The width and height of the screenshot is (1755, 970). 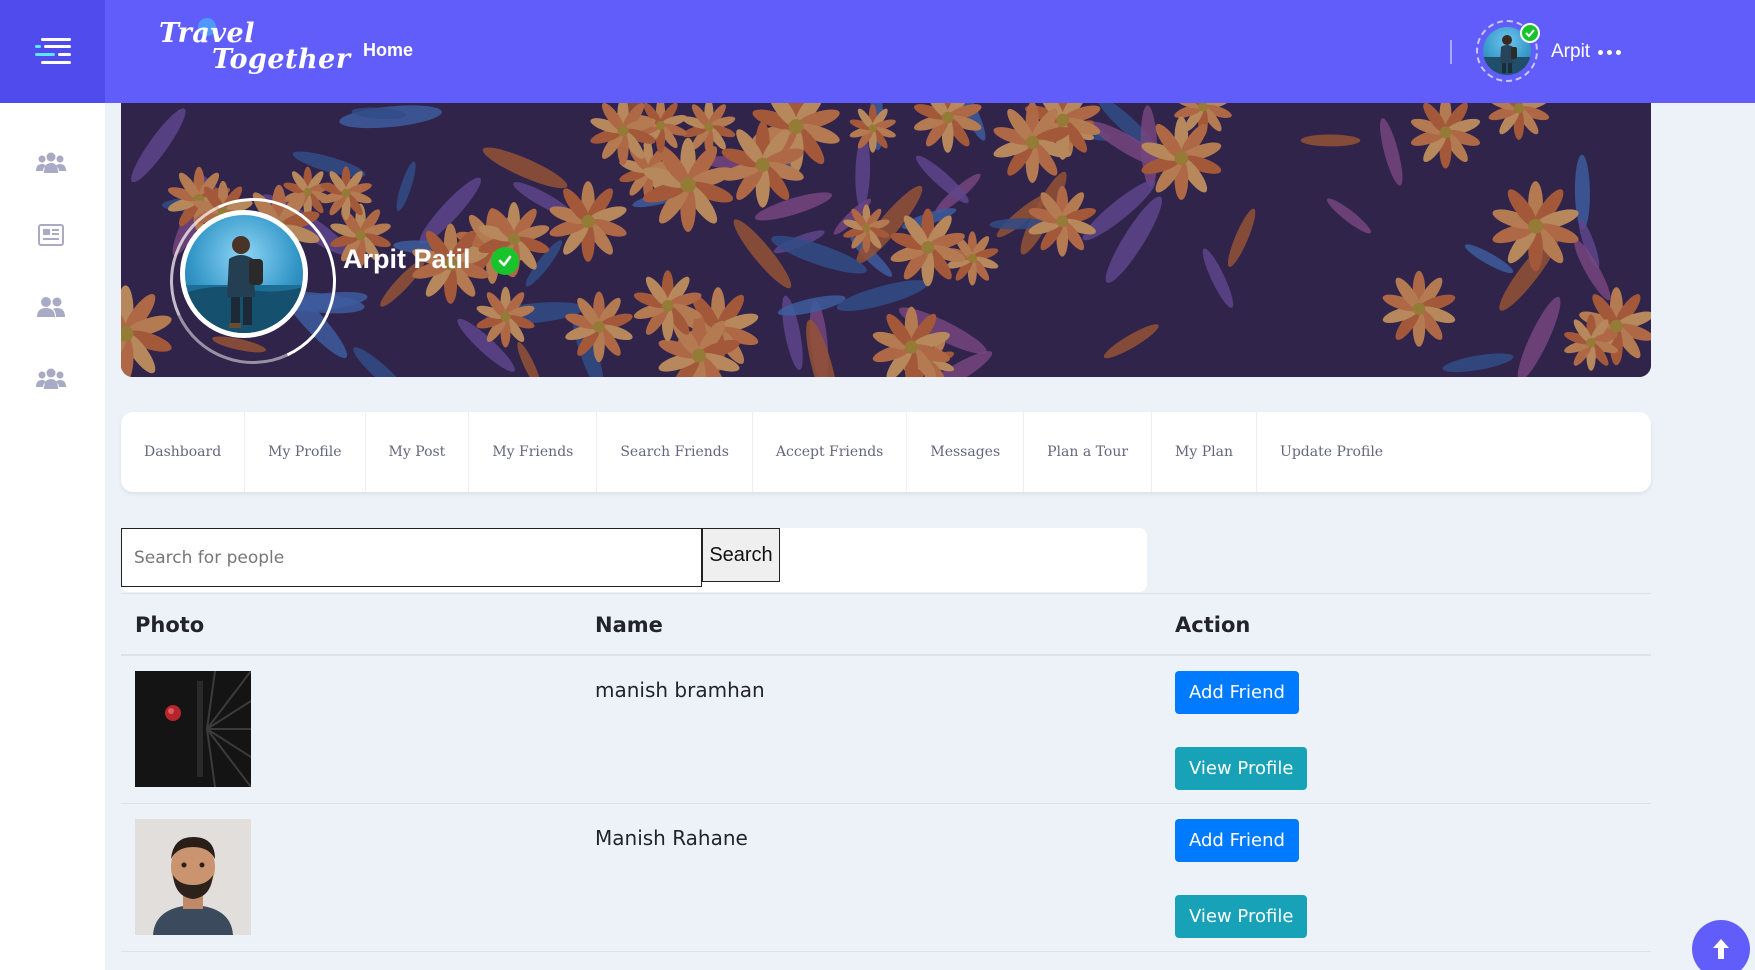 What do you see at coordinates (886, 624) in the screenshot?
I see `table-header: Photo Name Action` at bounding box center [886, 624].